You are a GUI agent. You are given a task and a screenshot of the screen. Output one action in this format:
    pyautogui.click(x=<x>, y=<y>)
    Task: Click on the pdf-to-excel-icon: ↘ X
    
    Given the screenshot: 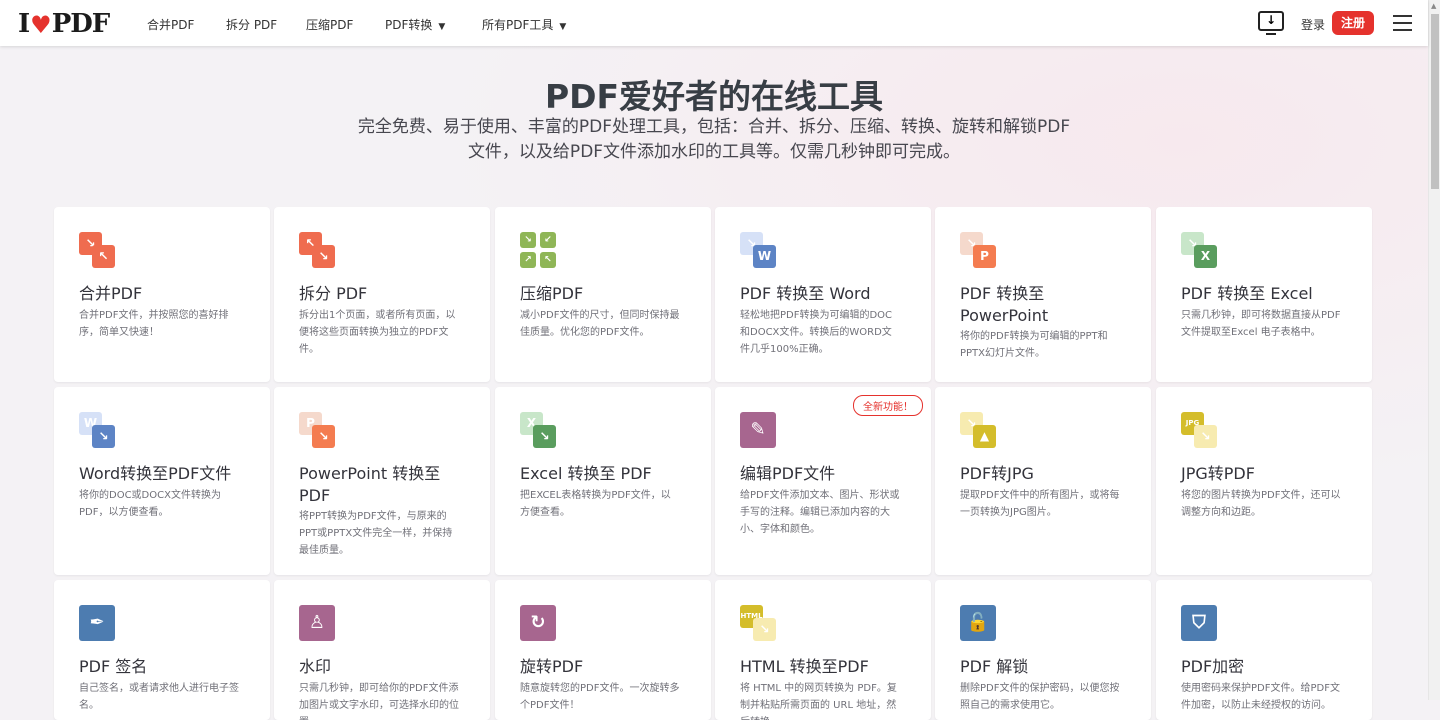 What is the action you would take?
    pyautogui.click(x=1199, y=250)
    